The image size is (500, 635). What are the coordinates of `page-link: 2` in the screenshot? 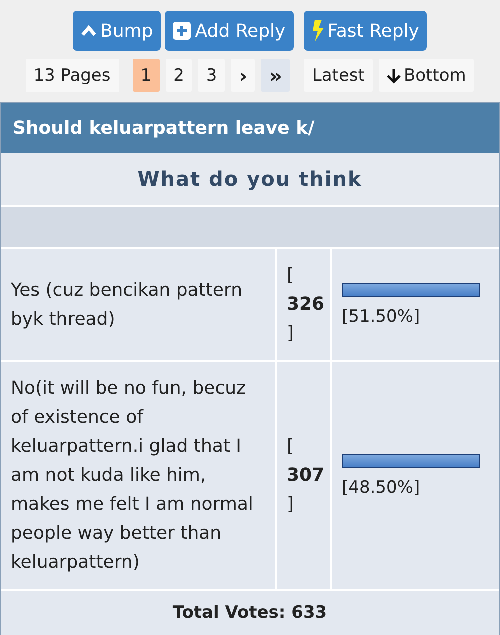 It's located at (179, 75).